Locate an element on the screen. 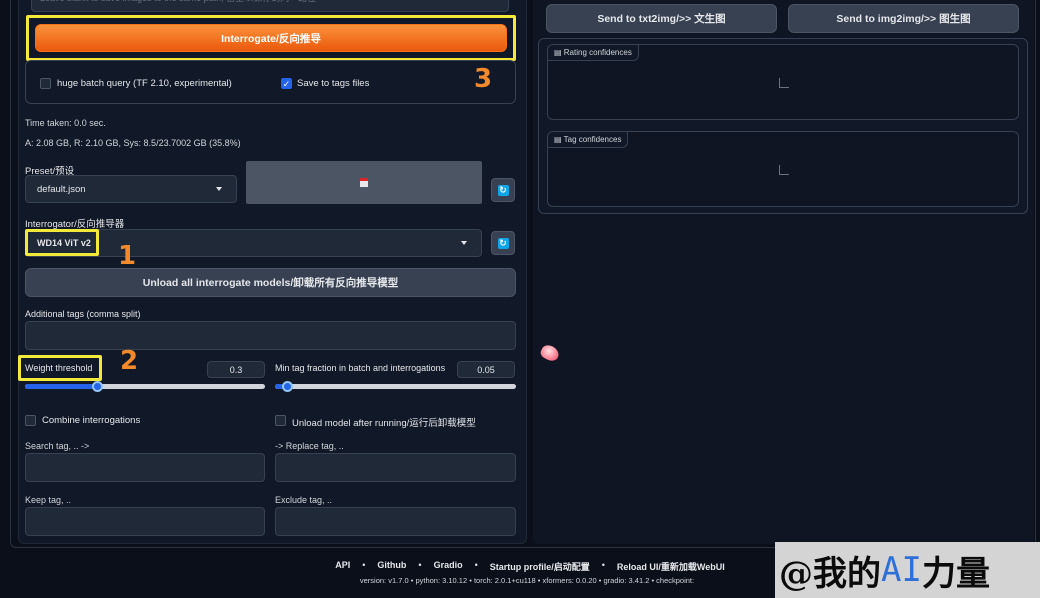 Image resolution: width=1040 pixels, height=598 pixels. footer-link: Reload UI/重新加载WebUI is located at coordinates (671, 566).